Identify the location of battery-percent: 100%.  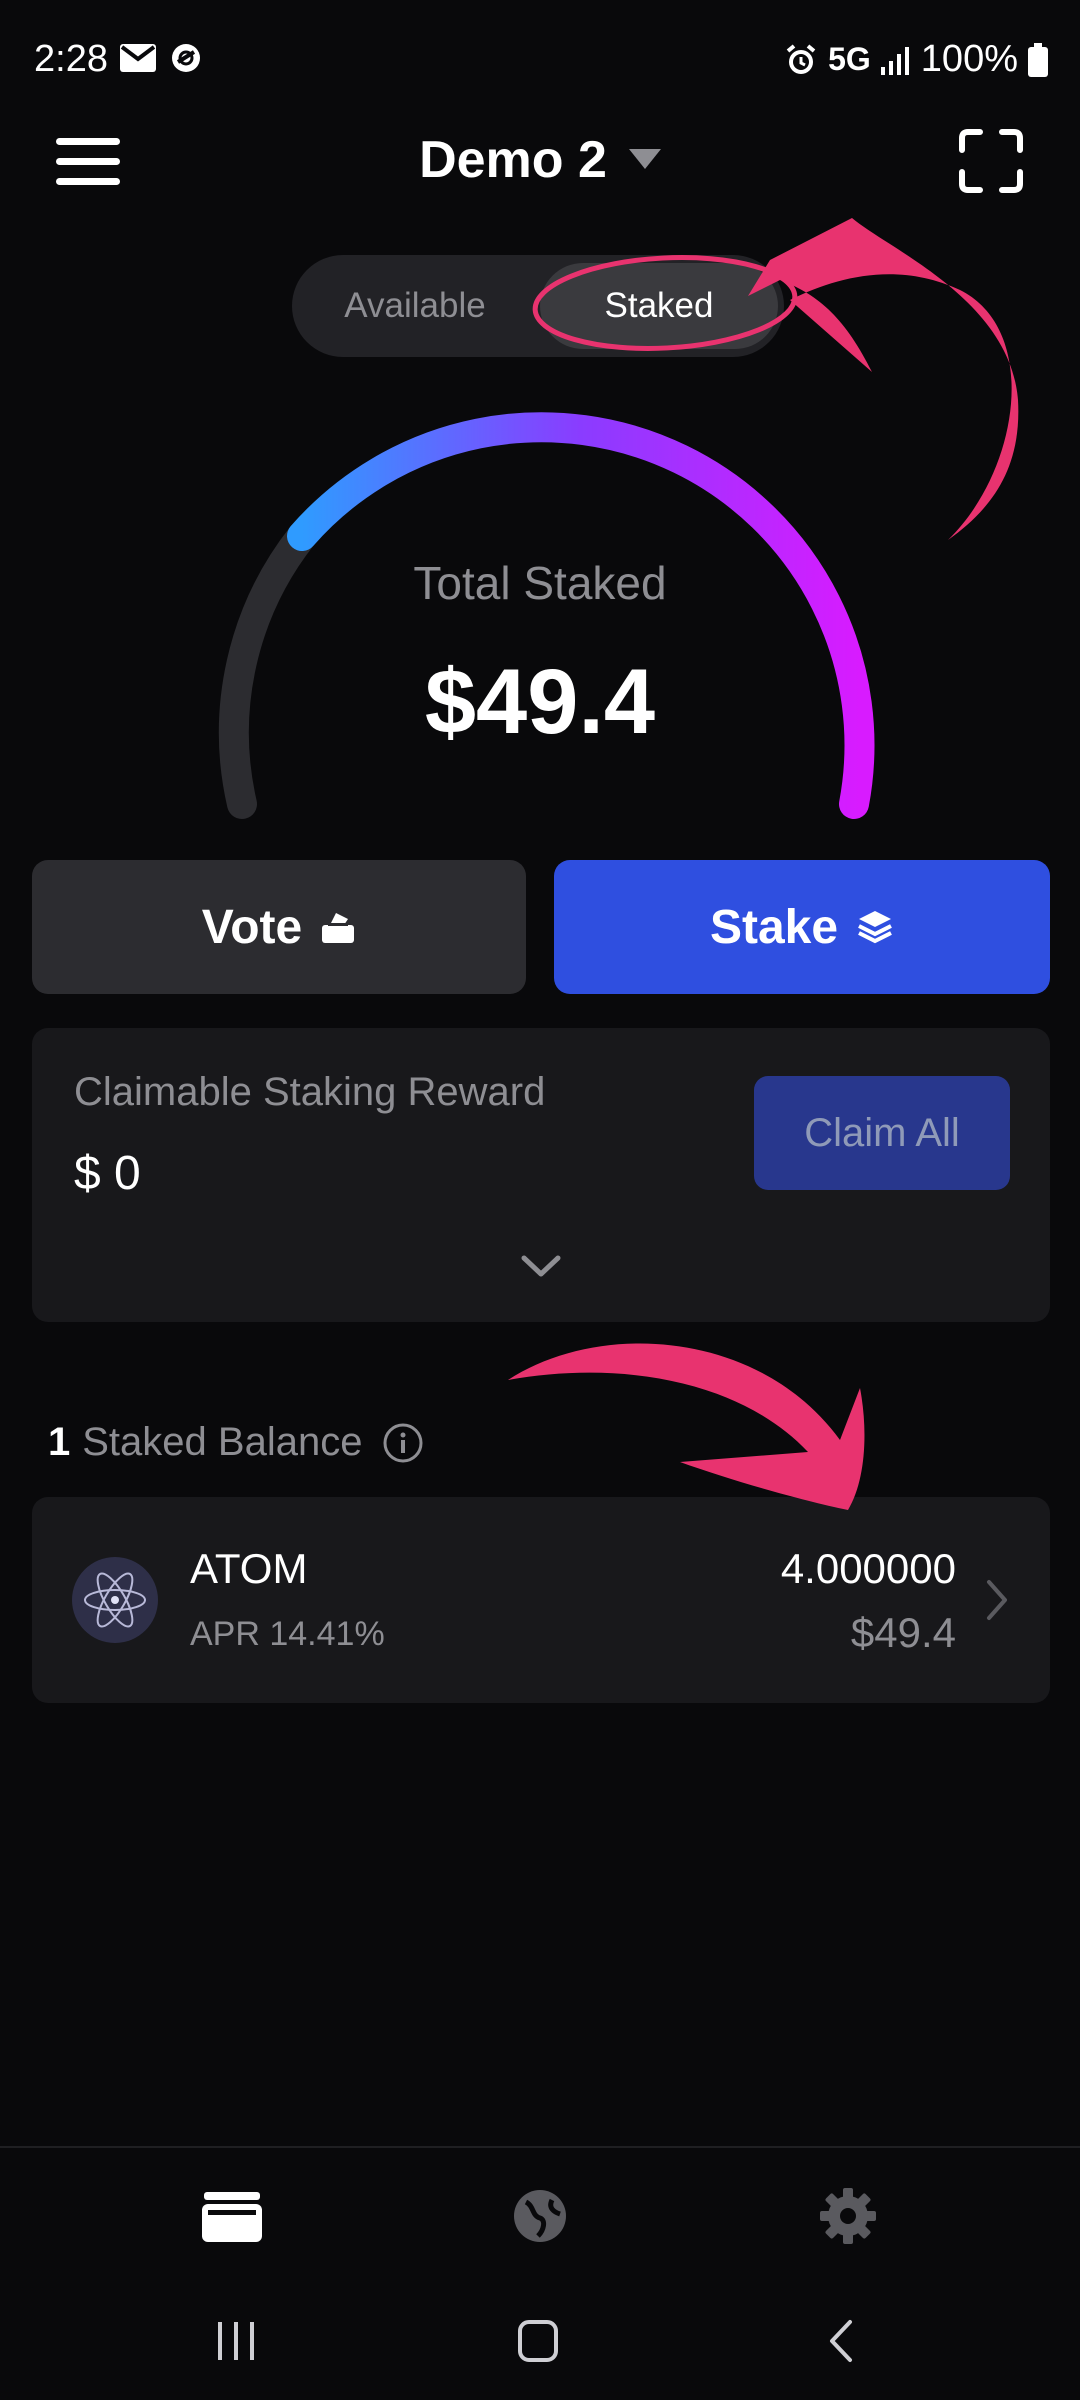
(969, 59).